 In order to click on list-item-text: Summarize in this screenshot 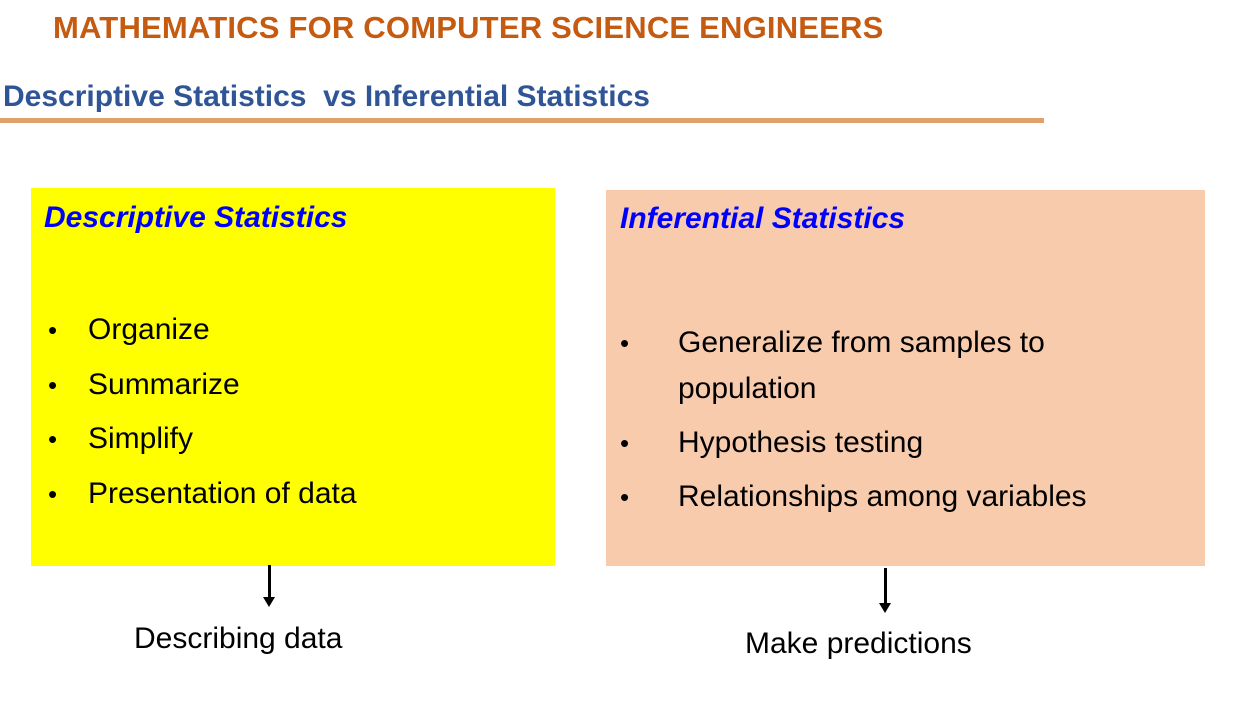, I will do `click(164, 384)`.